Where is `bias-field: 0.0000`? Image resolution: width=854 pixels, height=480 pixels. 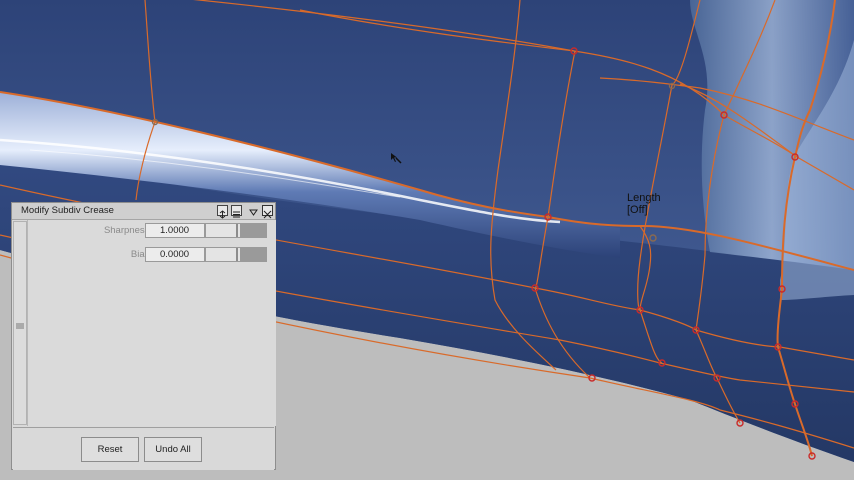 bias-field: 0.0000 is located at coordinates (175, 254).